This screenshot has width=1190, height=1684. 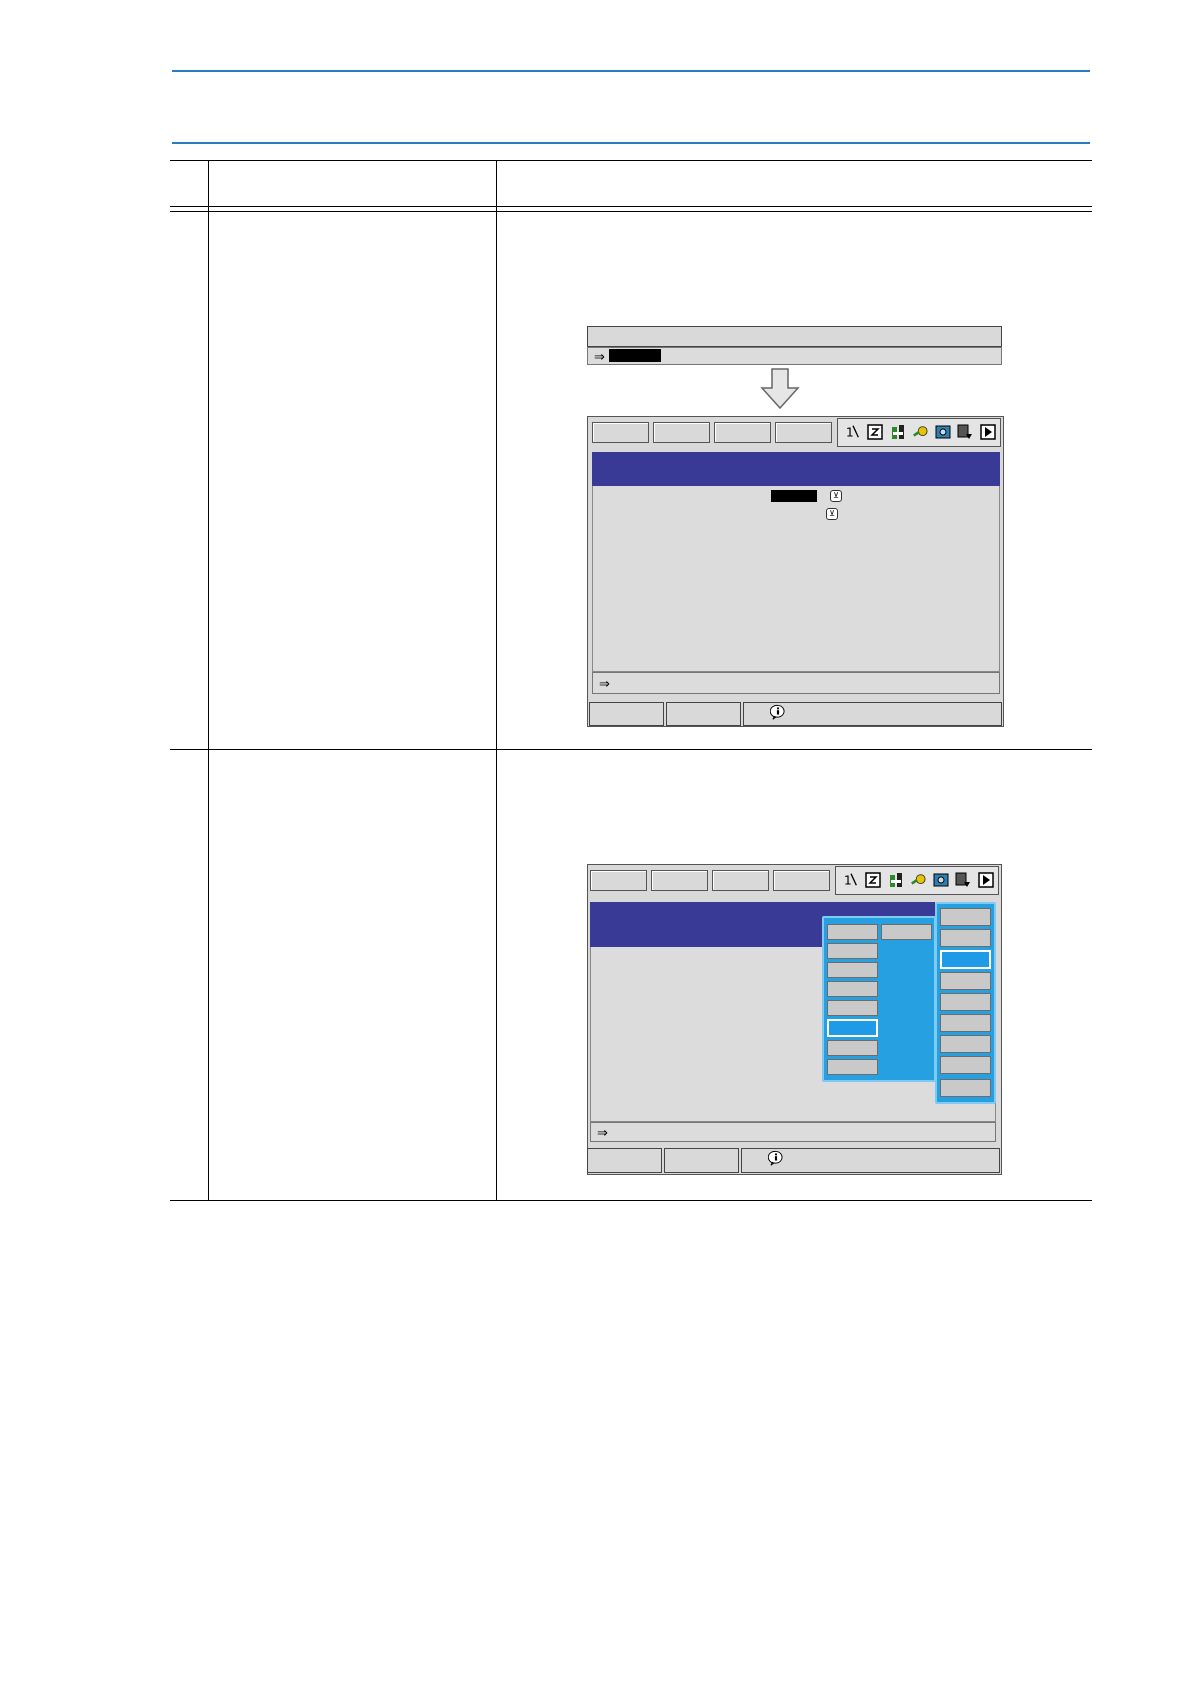 I want to click on table-row-divider, so click(x=631, y=749).